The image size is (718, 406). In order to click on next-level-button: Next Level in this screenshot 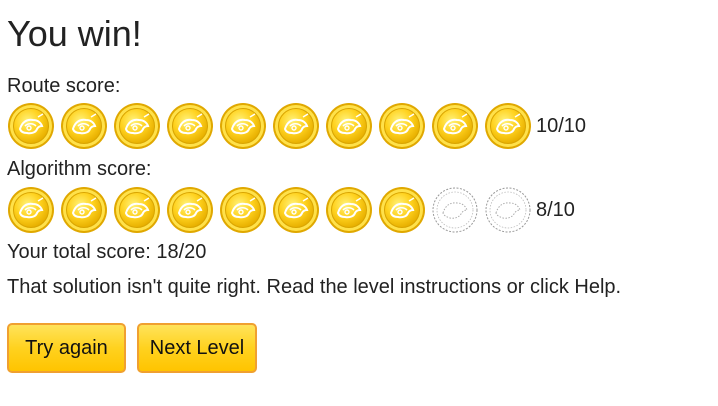, I will do `click(197, 348)`.